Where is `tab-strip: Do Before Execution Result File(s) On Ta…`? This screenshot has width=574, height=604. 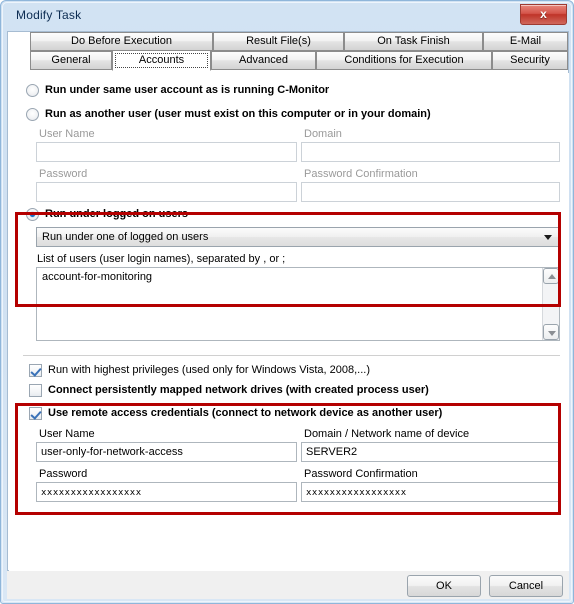 tab-strip: Do Before Execution Result File(s) On Ta… is located at coordinates (288, 51).